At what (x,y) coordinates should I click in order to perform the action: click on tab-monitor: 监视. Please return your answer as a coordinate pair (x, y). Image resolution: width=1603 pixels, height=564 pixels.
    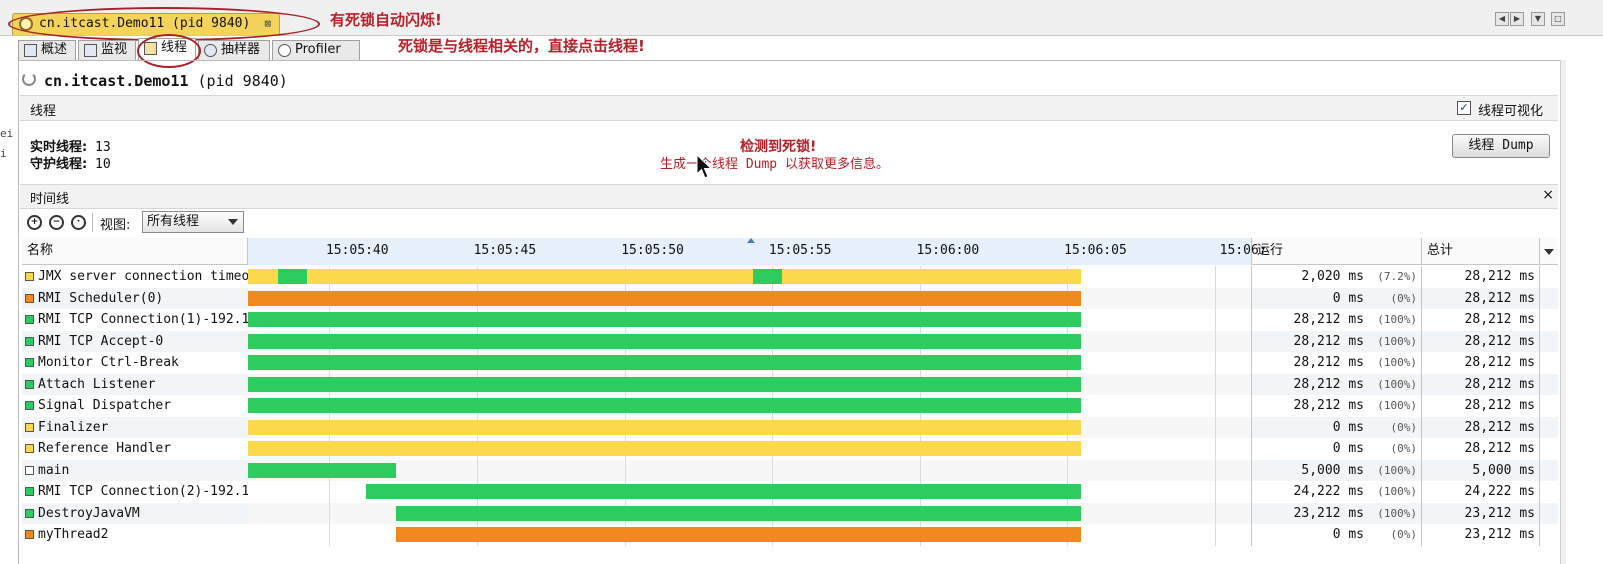
    Looking at the image, I should click on (107, 50).